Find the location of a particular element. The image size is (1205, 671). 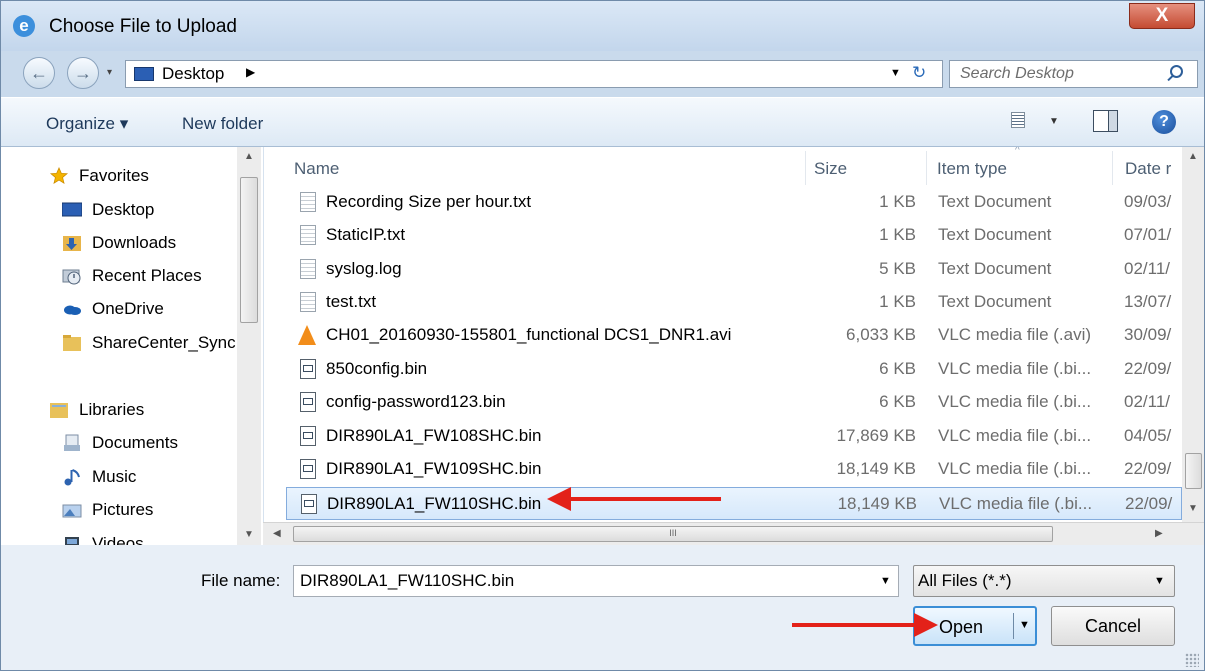

file-list-horizontal-scrollbar: ◀ III ▶ is located at coordinates (733, 533).